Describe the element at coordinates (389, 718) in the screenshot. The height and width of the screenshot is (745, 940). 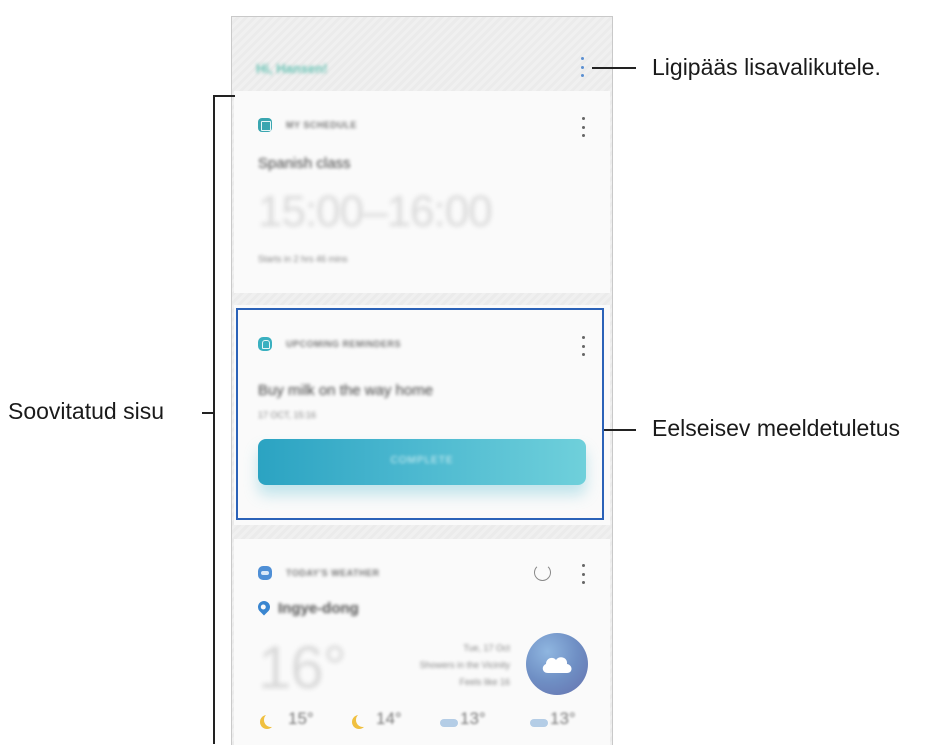
I see `forecast-temp-2: 14°` at that location.